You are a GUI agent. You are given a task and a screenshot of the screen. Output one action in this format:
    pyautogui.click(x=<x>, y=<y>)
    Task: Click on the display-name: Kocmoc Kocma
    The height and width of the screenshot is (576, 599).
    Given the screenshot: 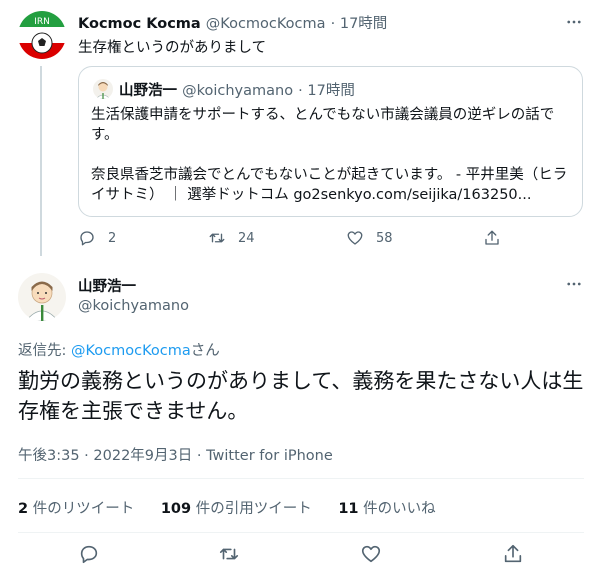 What is the action you would take?
    pyautogui.click(x=139, y=24)
    